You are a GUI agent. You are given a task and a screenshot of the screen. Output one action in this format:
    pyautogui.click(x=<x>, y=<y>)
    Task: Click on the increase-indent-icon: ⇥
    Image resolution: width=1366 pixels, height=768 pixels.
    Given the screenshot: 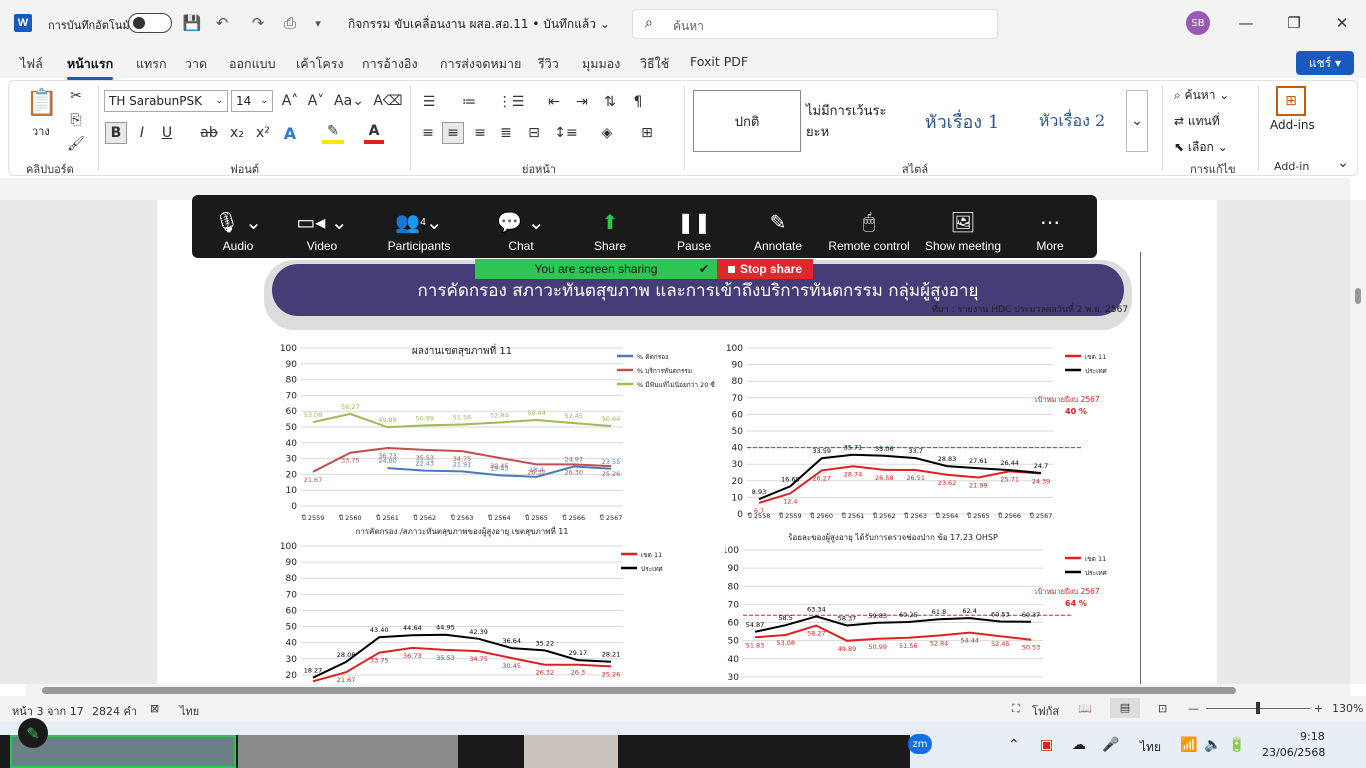 What is the action you would take?
    pyautogui.click(x=582, y=102)
    